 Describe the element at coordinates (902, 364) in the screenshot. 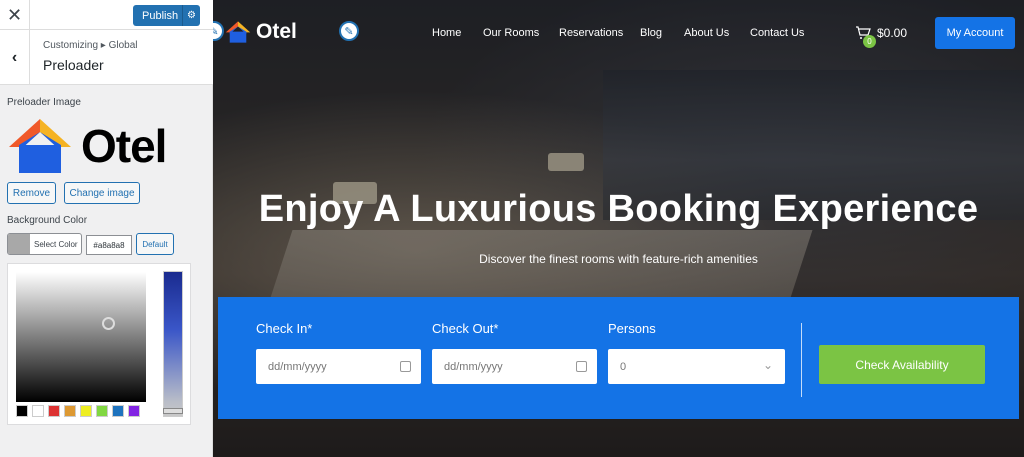

I see `check-availability-button: Check Availability` at that location.